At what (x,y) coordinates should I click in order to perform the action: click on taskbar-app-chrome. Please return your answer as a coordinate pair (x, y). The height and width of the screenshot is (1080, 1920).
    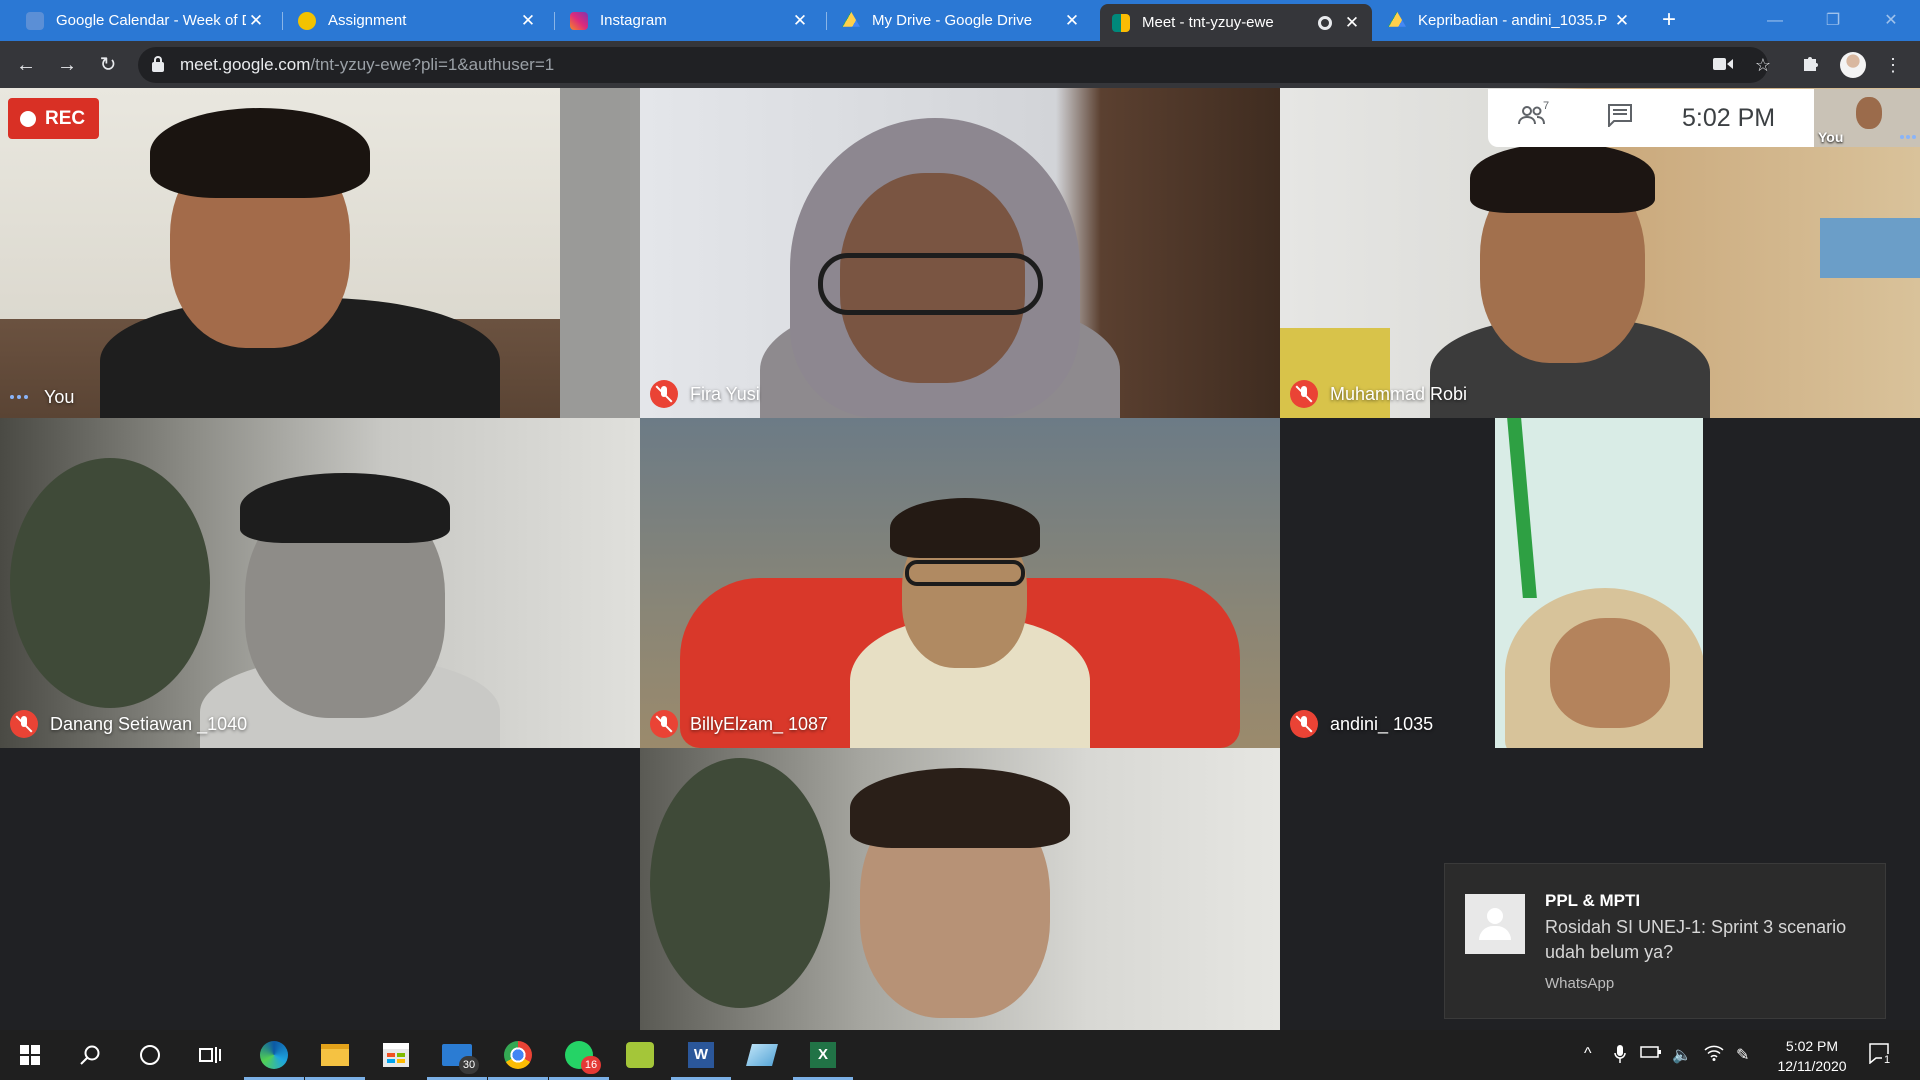
    Looking at the image, I should click on (518, 1055).